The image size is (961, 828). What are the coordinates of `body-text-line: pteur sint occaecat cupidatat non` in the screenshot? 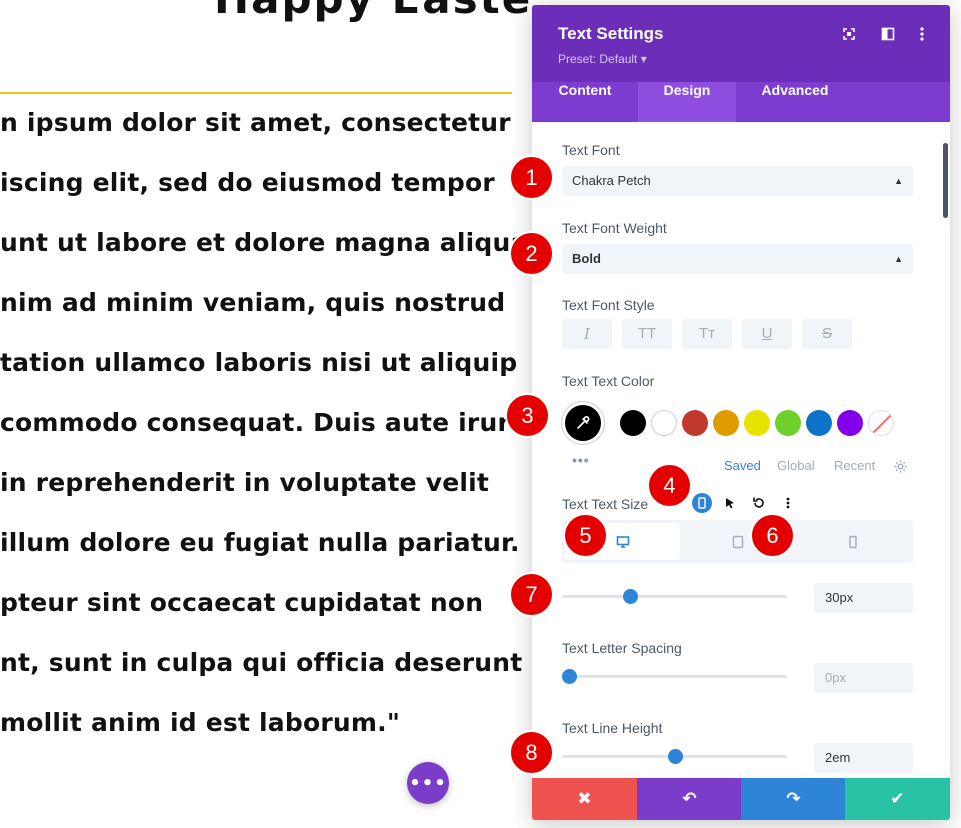 It's located at (241, 602).